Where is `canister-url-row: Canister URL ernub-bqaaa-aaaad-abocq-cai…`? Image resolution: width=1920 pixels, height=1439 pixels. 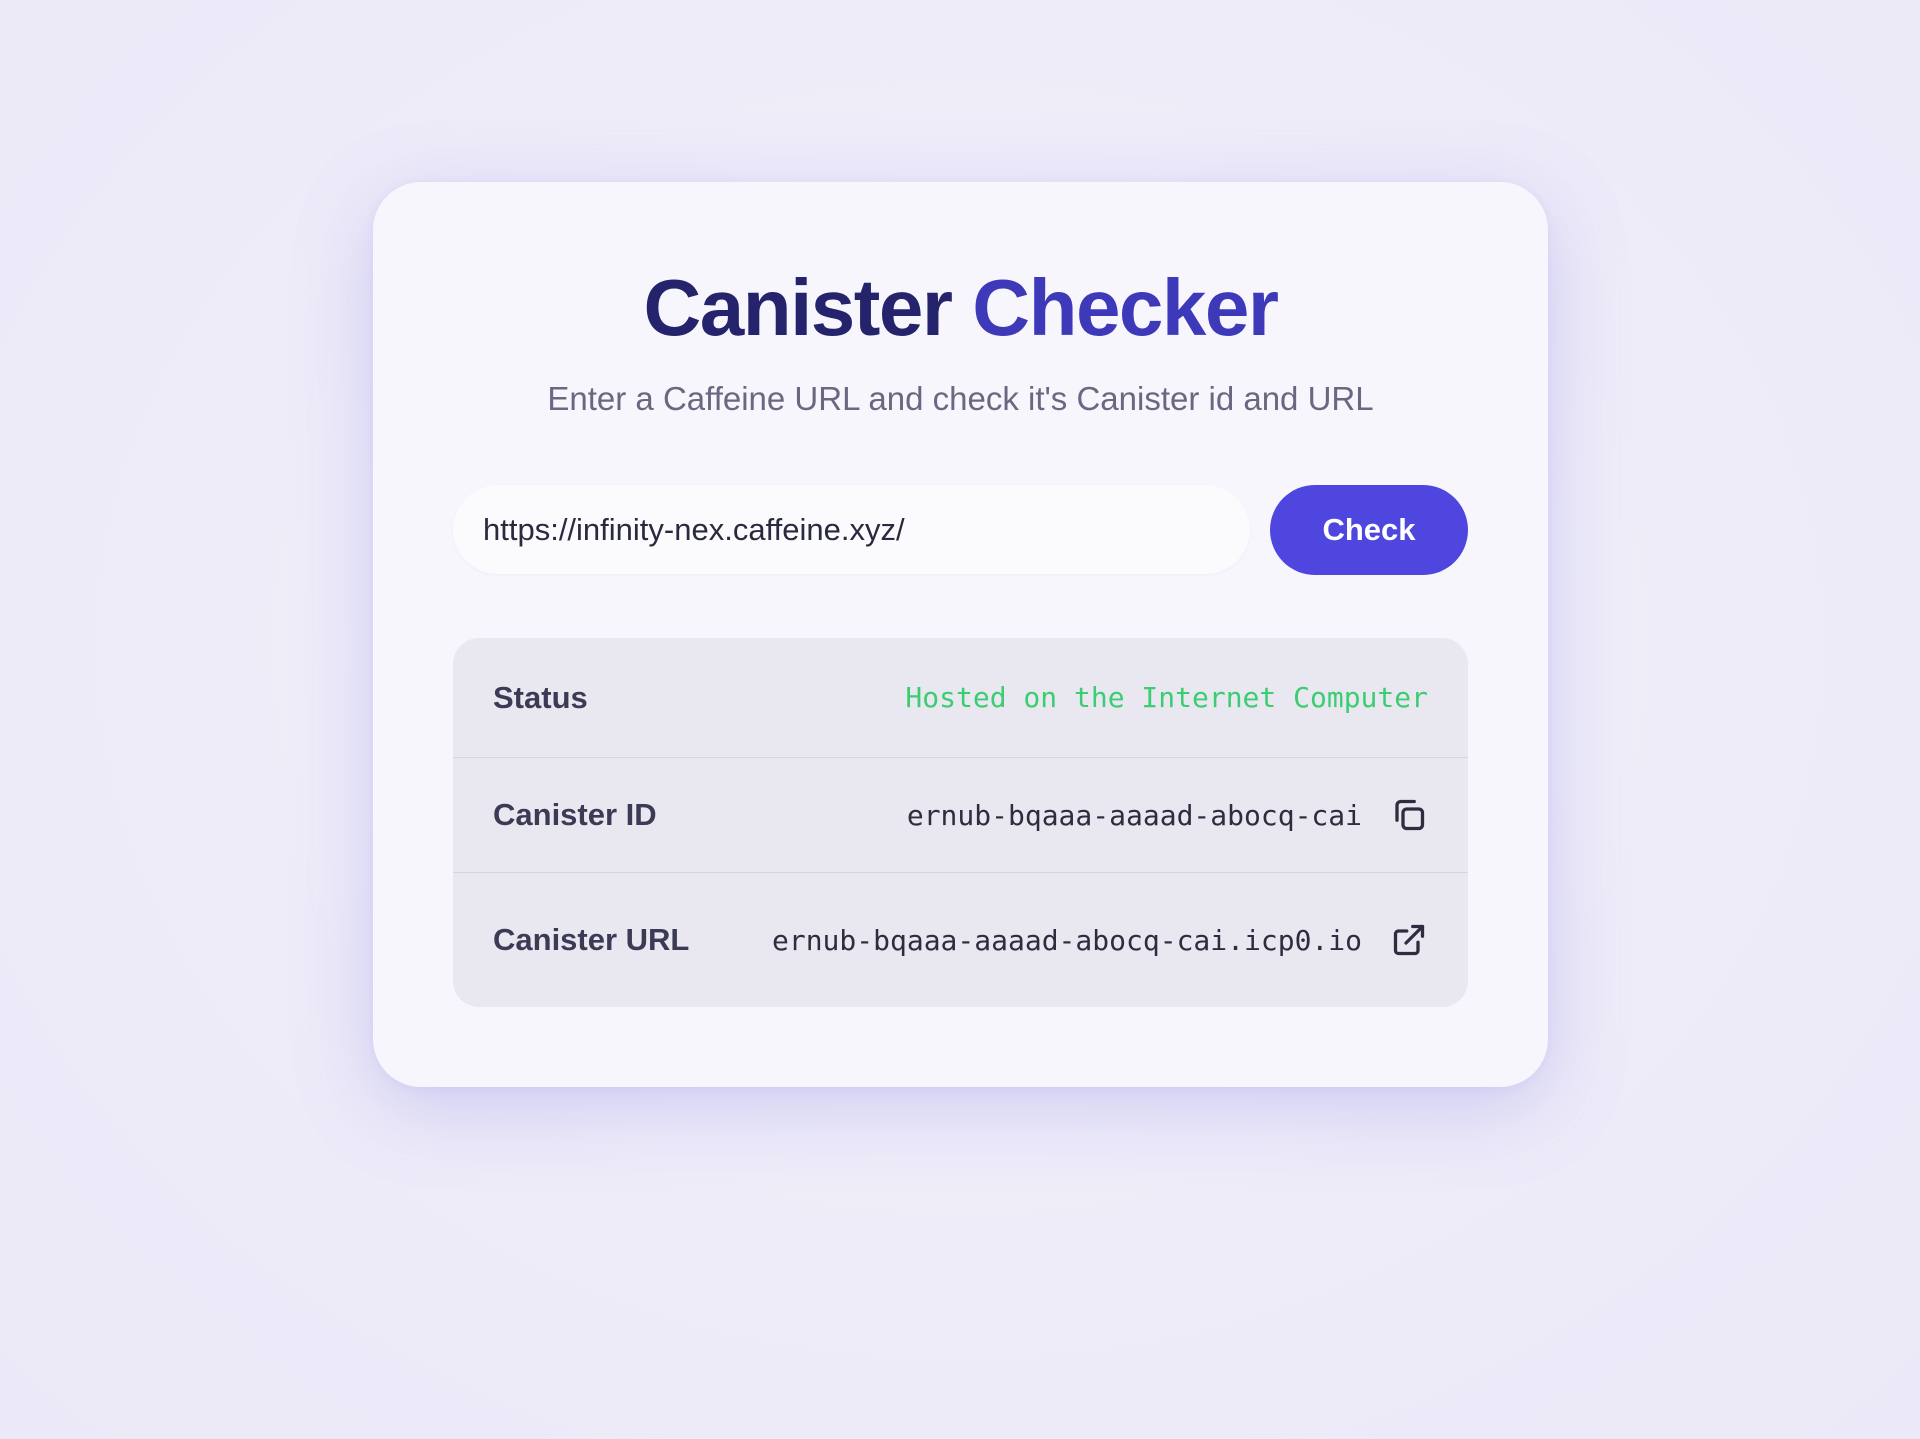
canister-url-row: Canister URL ernub-bqaaa-aaaad-abocq-cai… is located at coordinates (960, 940).